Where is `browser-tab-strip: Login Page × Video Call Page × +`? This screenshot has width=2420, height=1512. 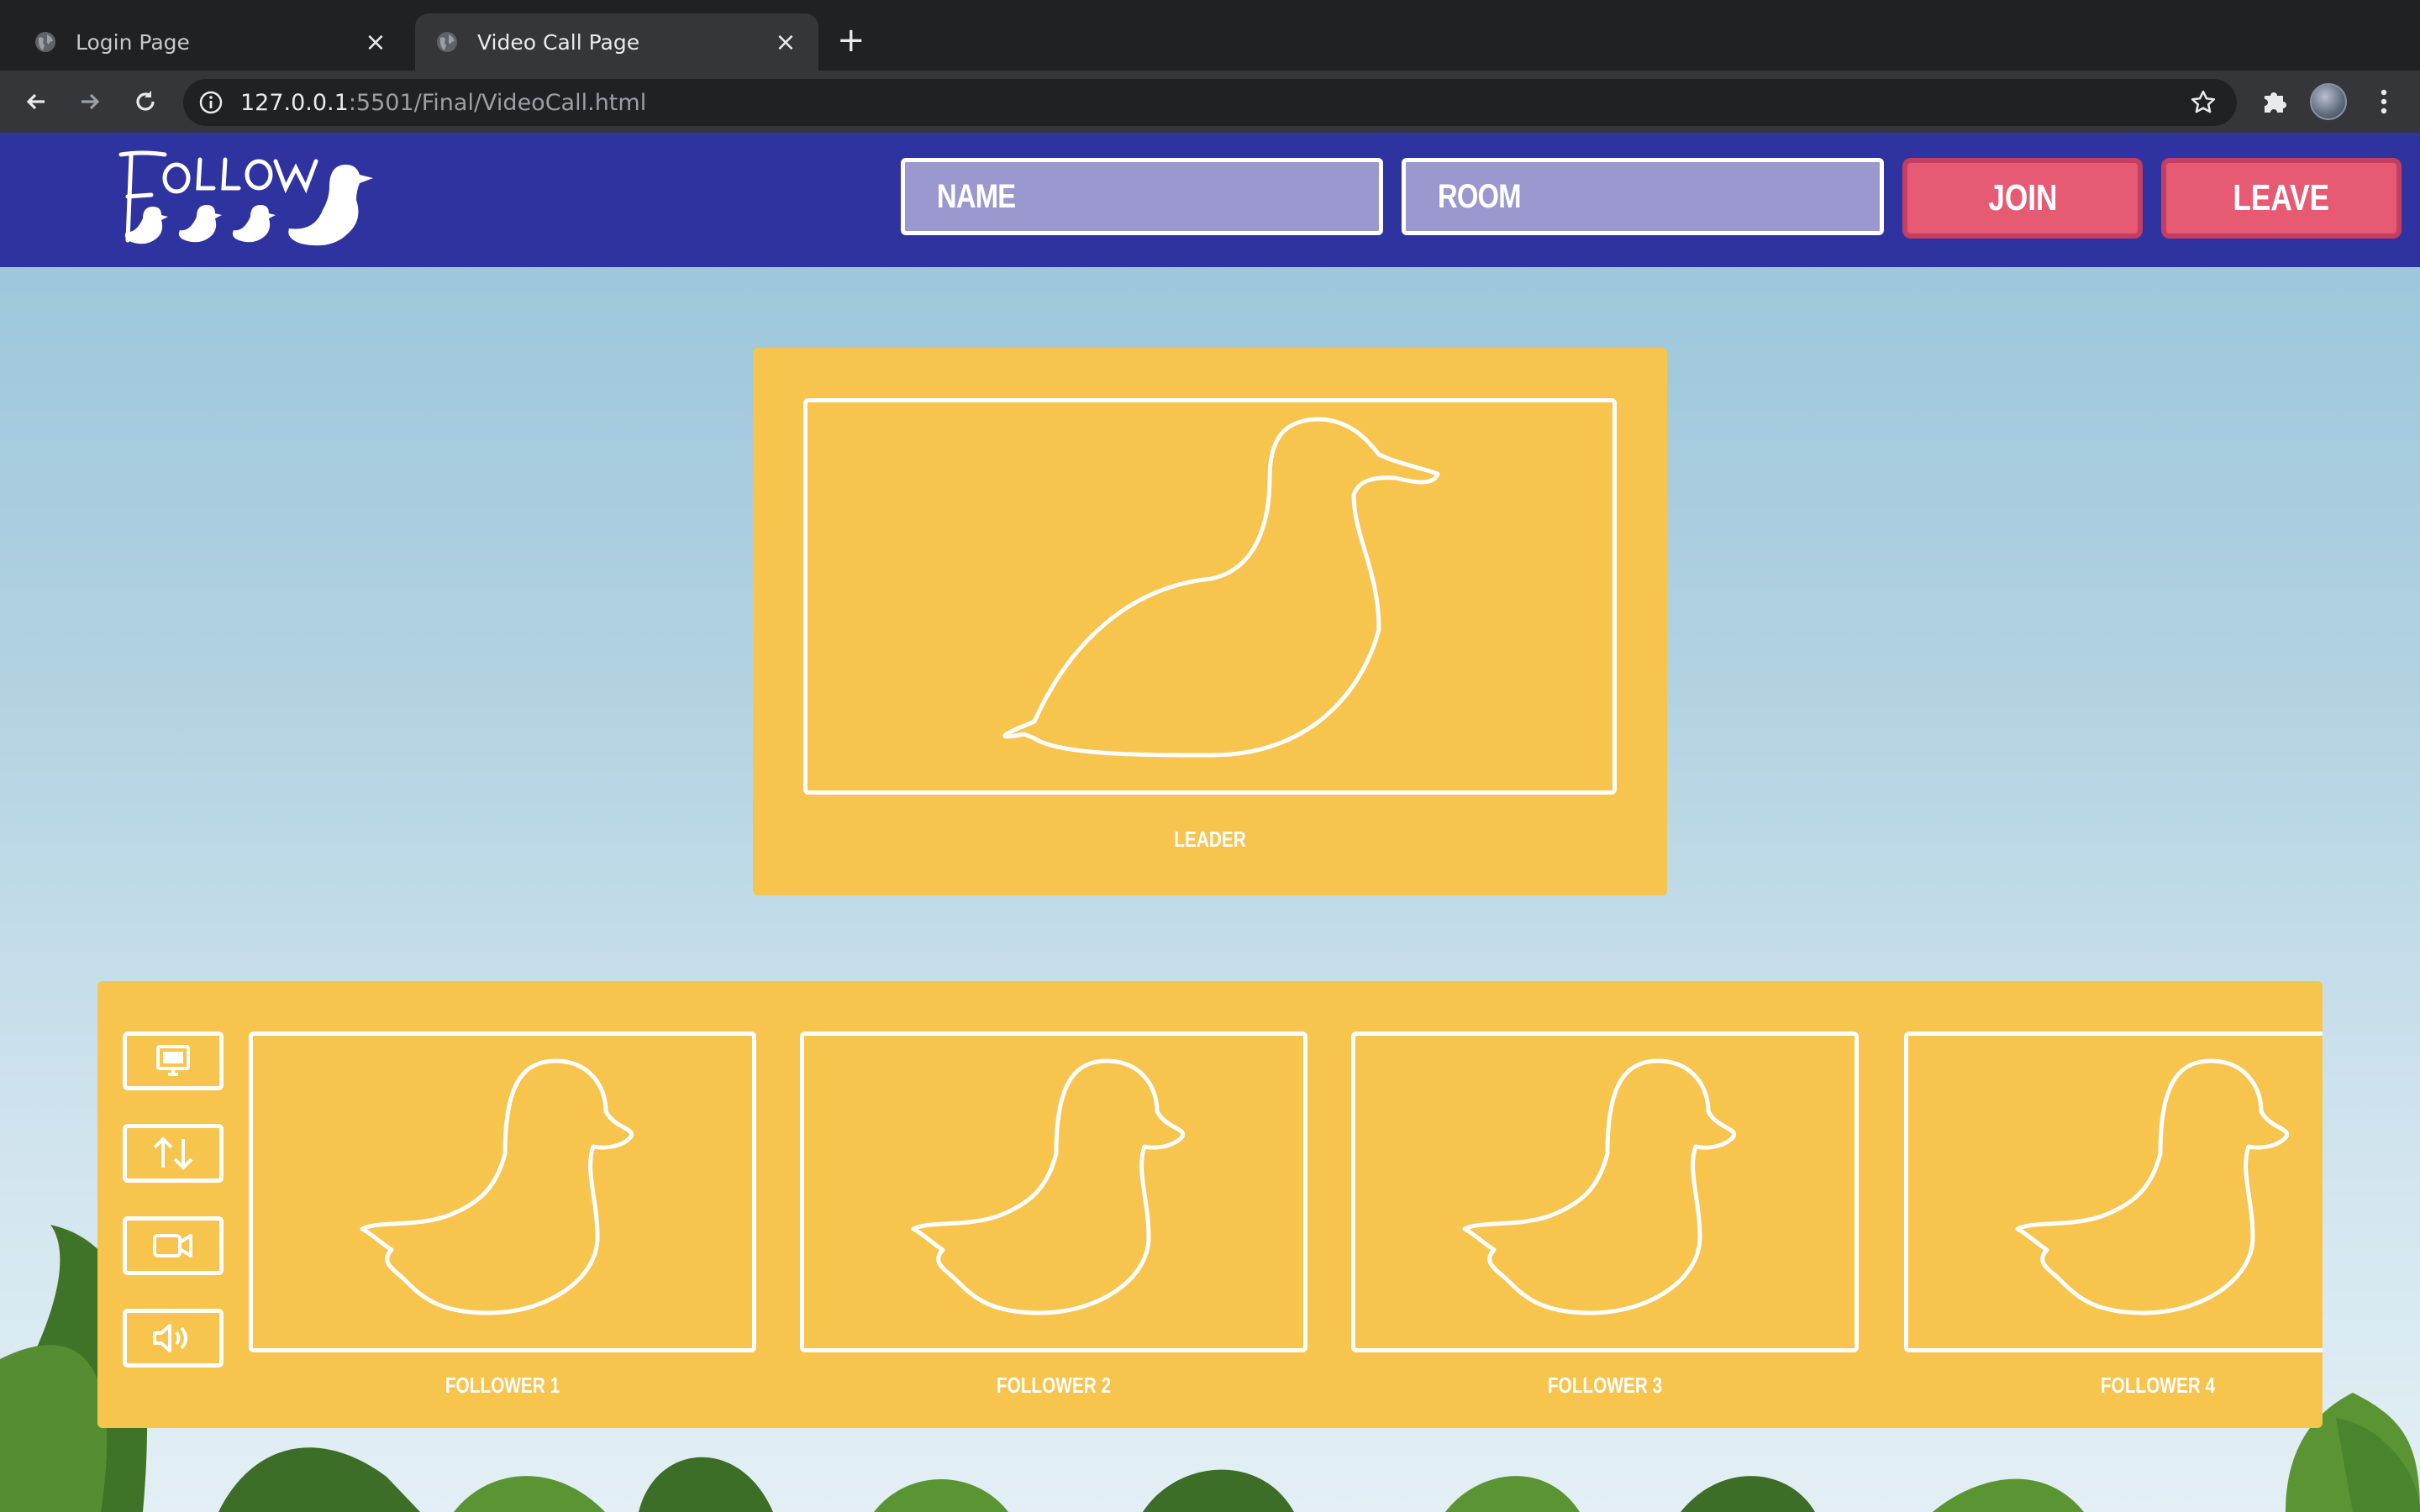 browser-tab-strip: Login Page × Video Call Page × + is located at coordinates (1210, 35).